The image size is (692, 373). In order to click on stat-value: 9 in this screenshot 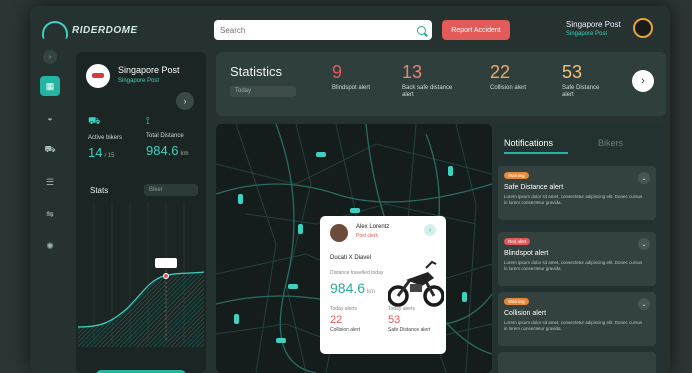, I will do `click(337, 72)`.